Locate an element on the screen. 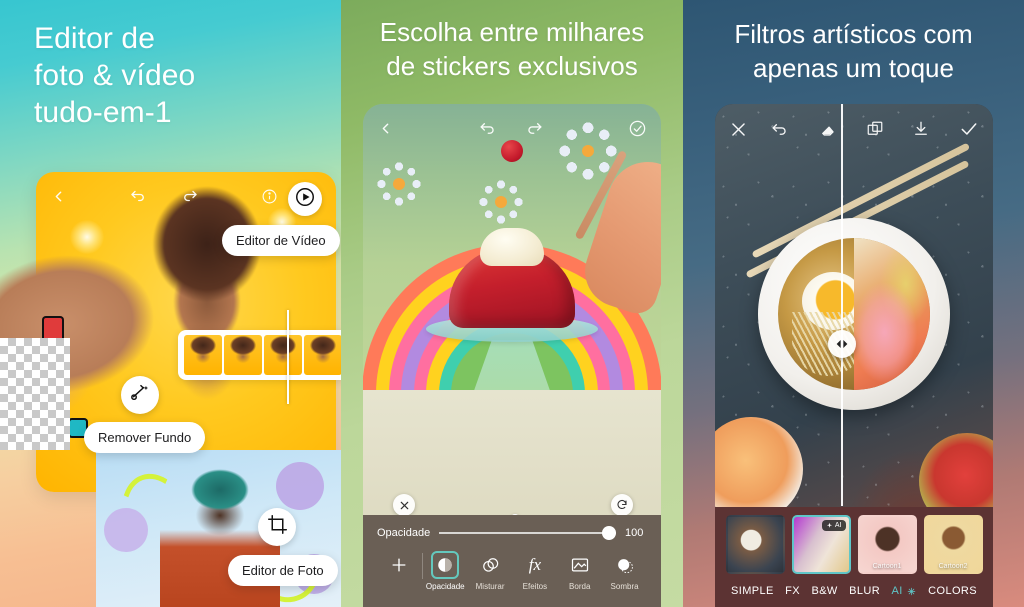 Image resolution: width=1024 pixels, height=607 pixels. tool-label: Efeitos is located at coordinates (535, 586).